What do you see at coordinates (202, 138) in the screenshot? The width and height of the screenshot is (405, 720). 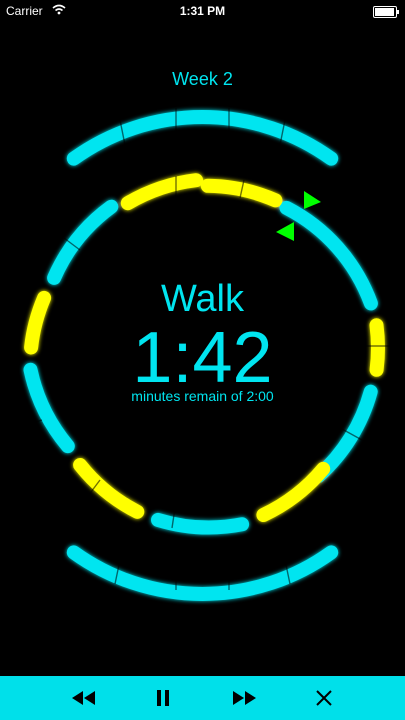 I see `week-progress-arc-top` at bounding box center [202, 138].